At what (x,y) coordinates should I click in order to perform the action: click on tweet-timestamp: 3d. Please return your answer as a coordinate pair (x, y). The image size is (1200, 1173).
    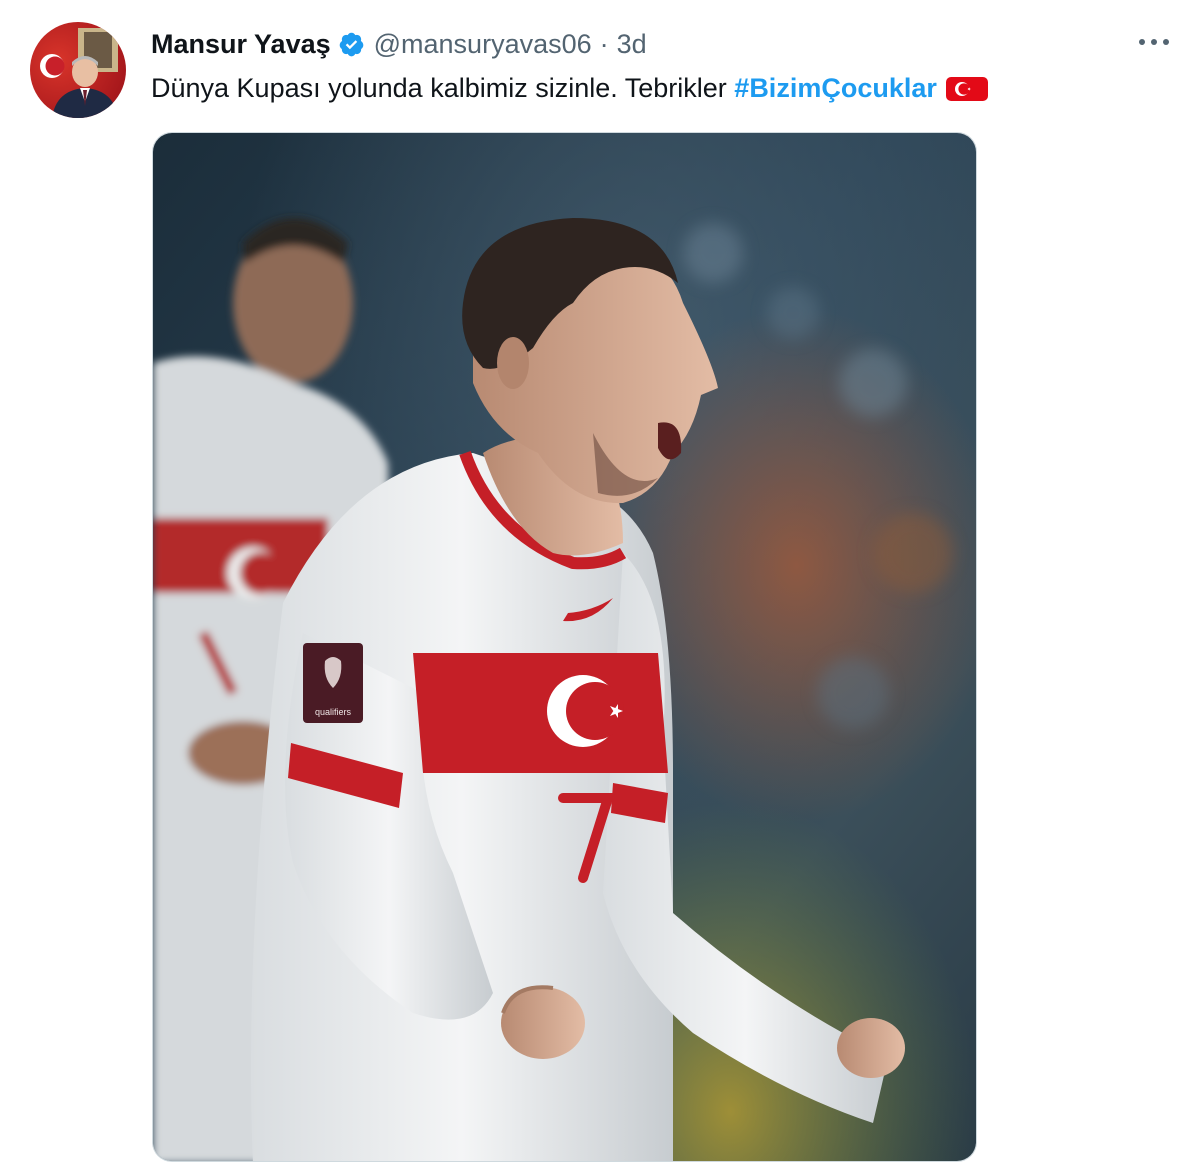
    Looking at the image, I should click on (632, 44).